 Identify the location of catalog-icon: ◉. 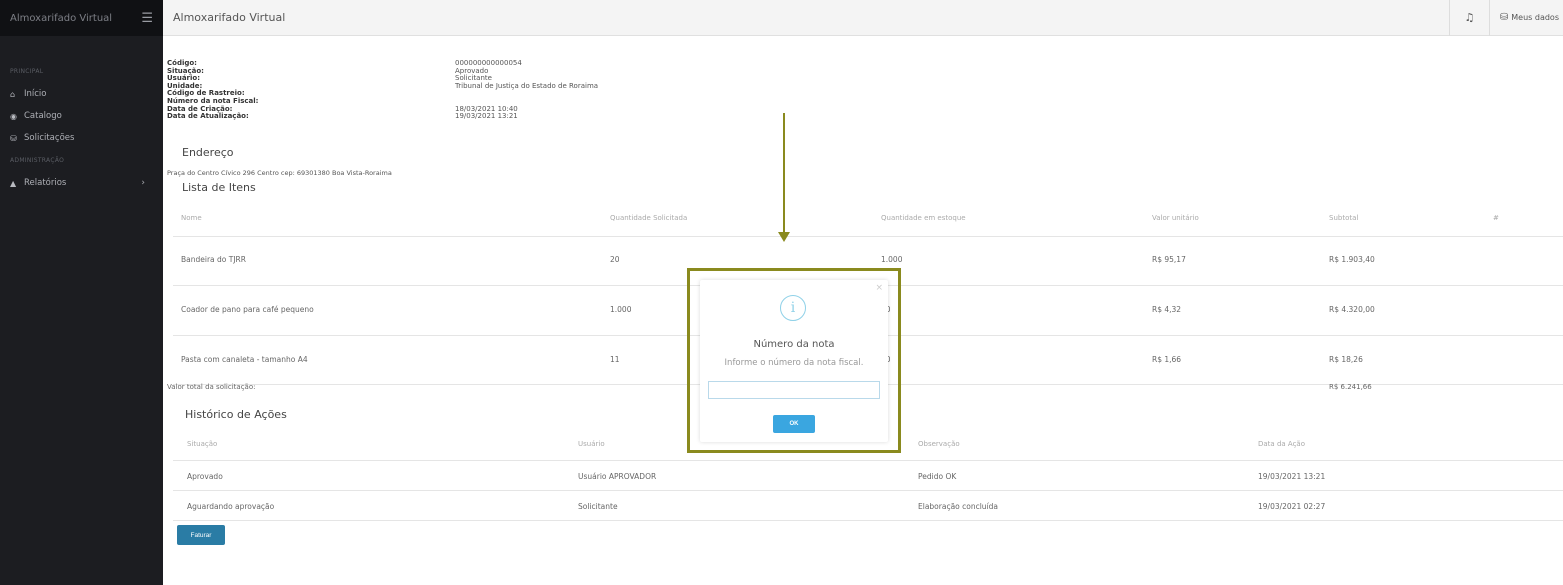
(13, 116).